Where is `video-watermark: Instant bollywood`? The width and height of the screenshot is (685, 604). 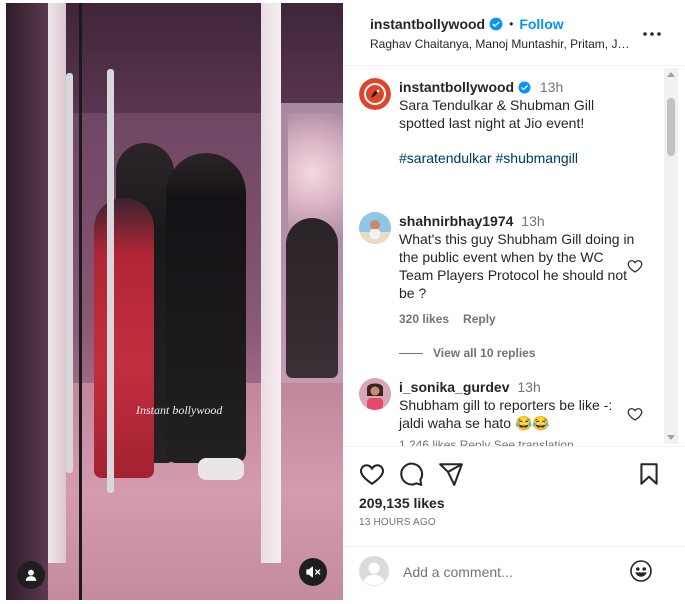
video-watermark: Instant bollywood is located at coordinates (179, 410).